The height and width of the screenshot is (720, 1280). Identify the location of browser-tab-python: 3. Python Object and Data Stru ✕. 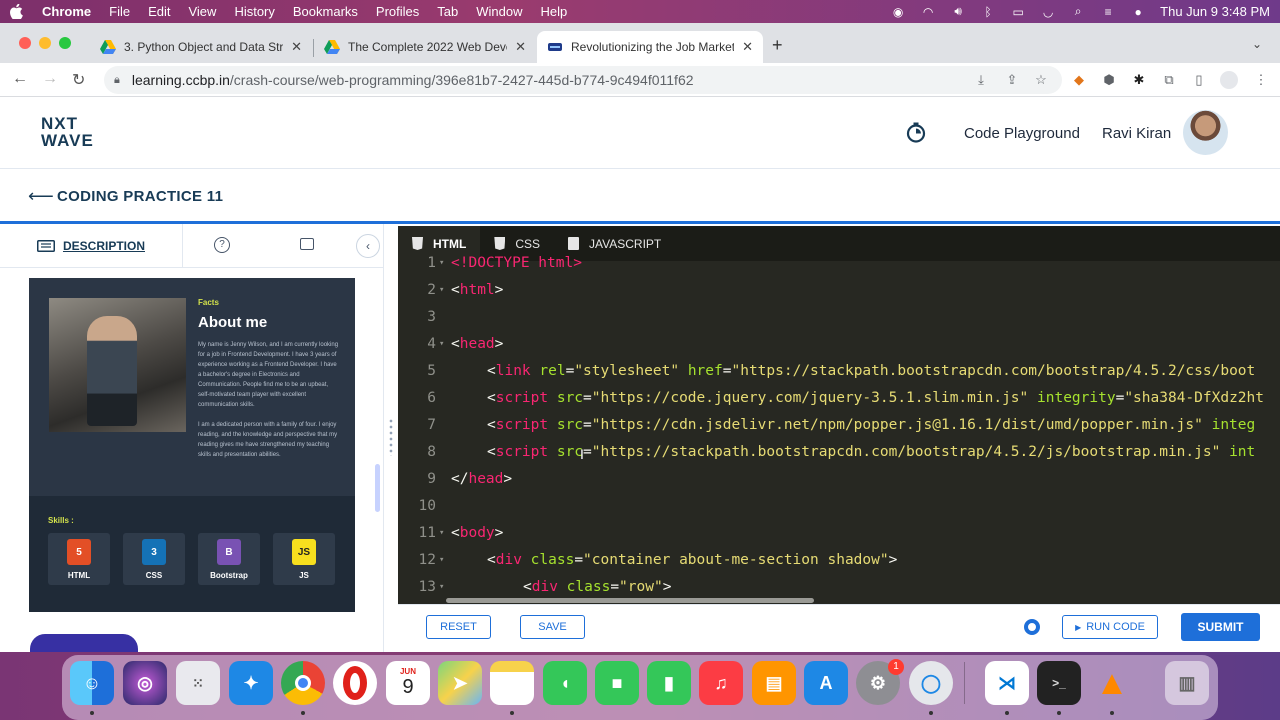
(201, 47).